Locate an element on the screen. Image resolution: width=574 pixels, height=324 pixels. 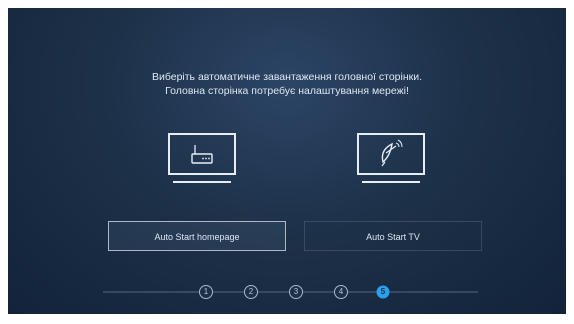
setup-progress is located at coordinates (287, 292).